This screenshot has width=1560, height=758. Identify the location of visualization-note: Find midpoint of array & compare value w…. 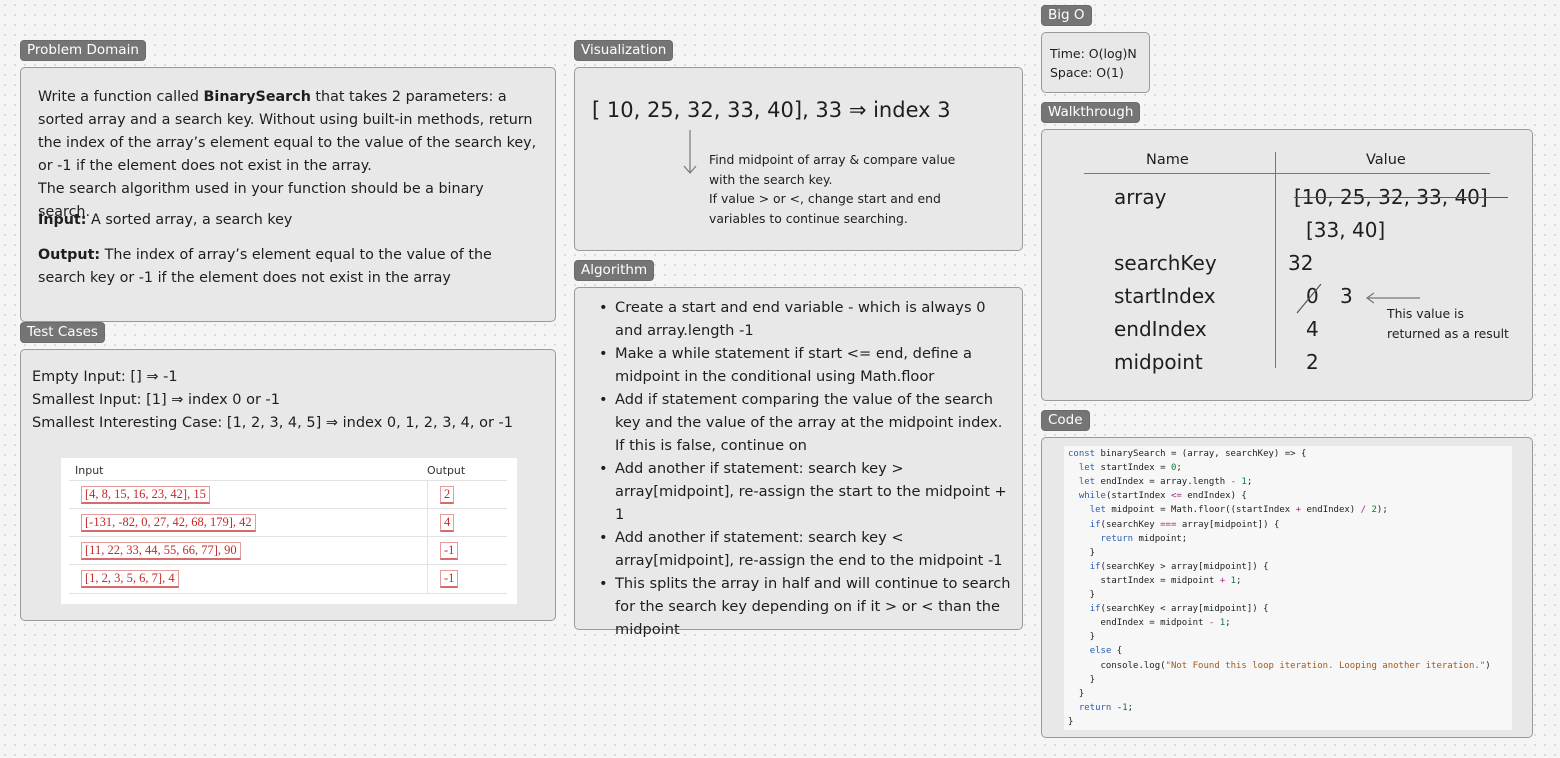
(832, 189).